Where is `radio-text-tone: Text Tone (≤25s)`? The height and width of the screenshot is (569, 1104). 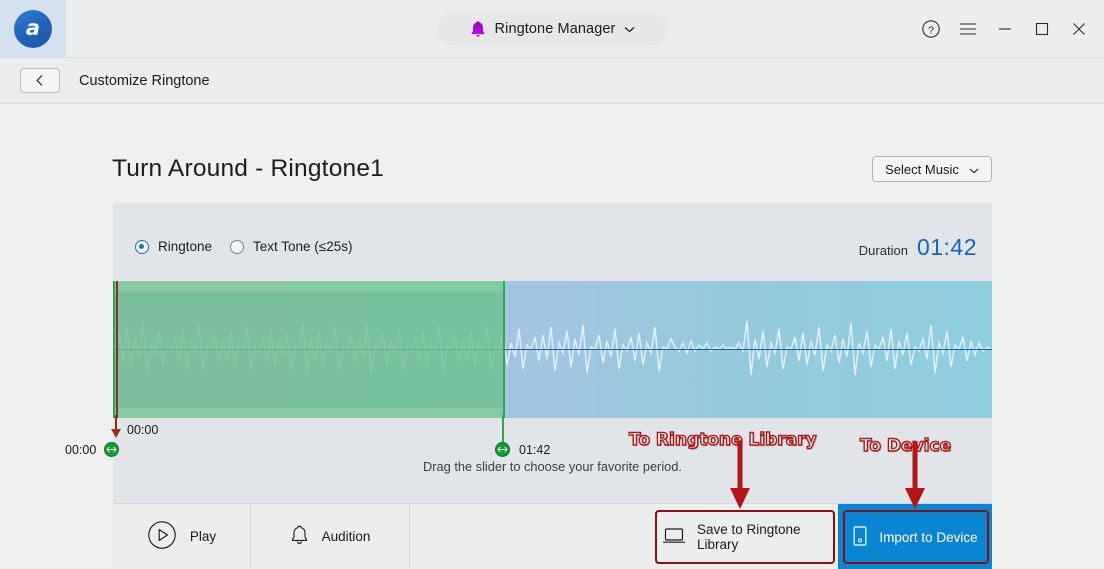
radio-text-tone: Text Tone (≤25s) is located at coordinates (291, 246).